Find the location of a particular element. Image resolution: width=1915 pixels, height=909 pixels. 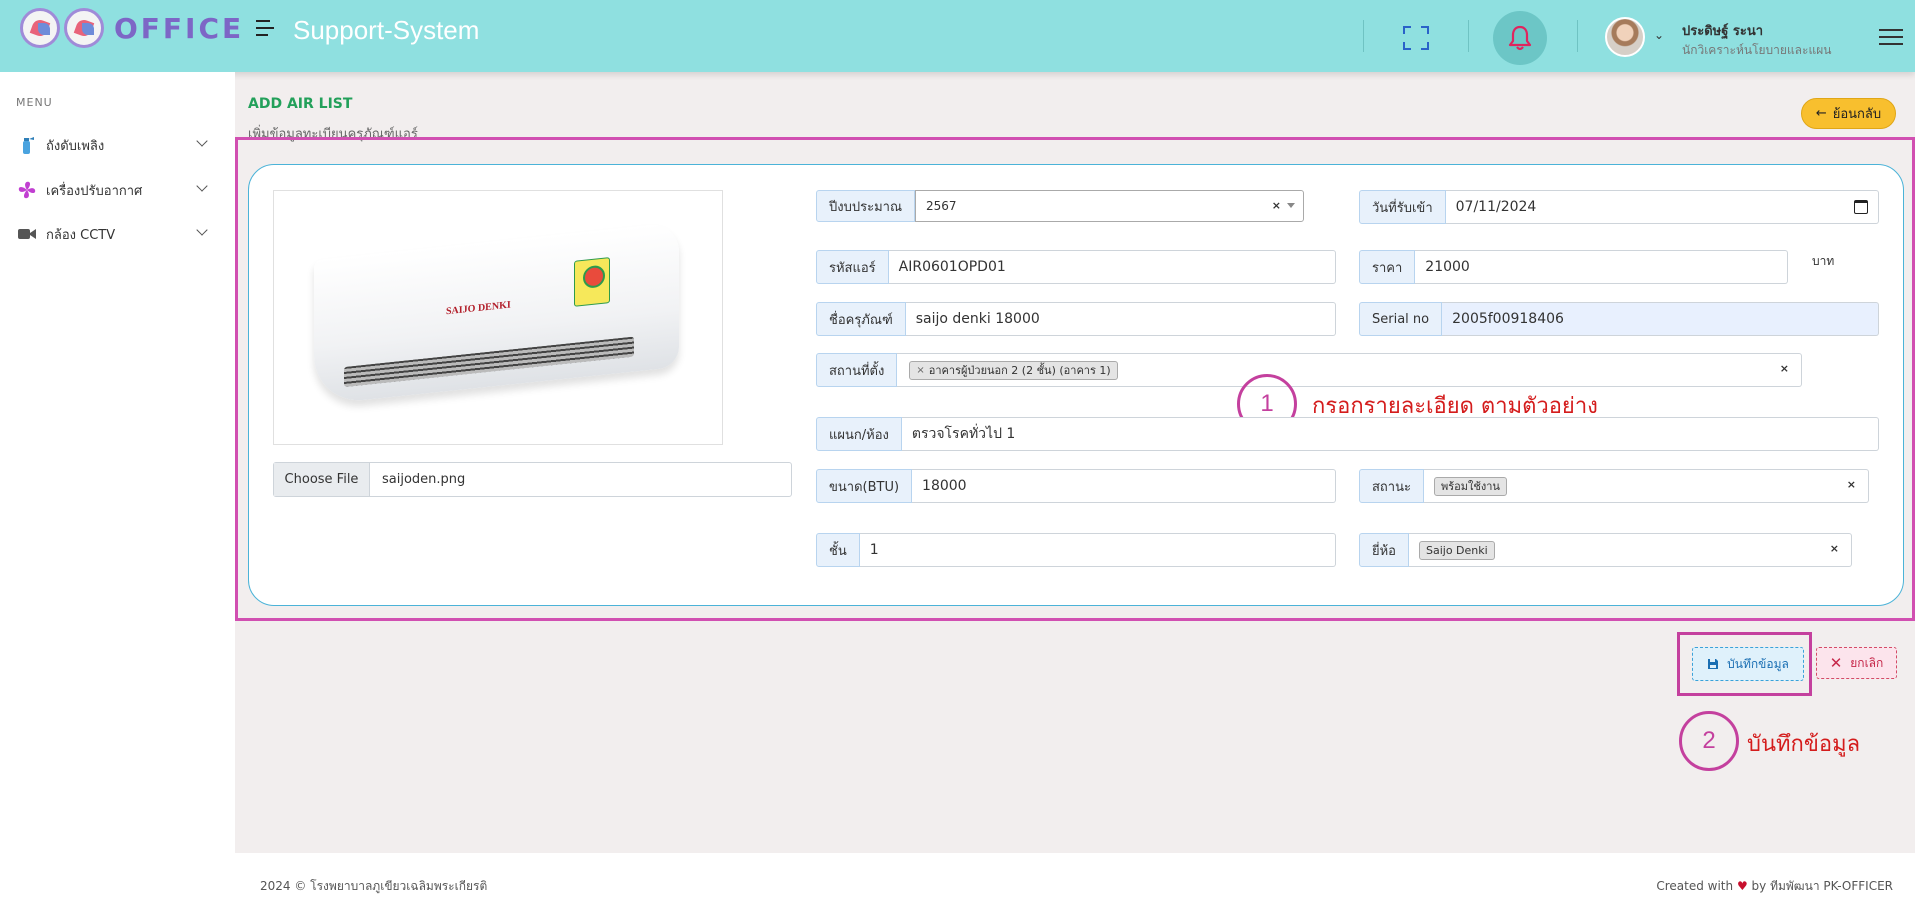

footer-credit: Created with ♥ by ทีมพัฒนา PK-OFFICER is located at coordinates (1774, 886).